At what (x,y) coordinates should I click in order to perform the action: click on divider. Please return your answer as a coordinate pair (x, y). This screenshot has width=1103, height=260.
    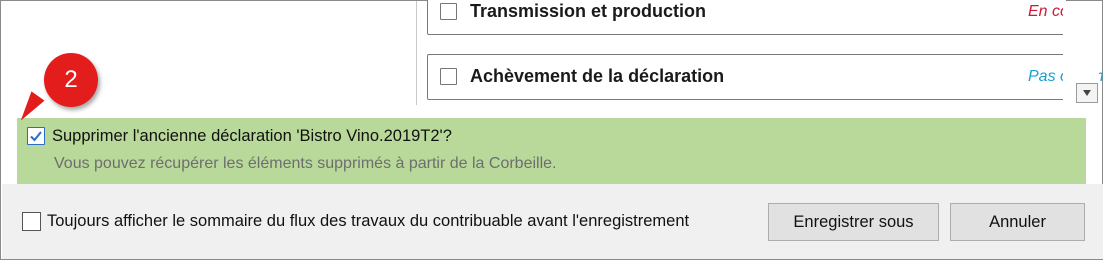
    Looking at the image, I should click on (416, 53).